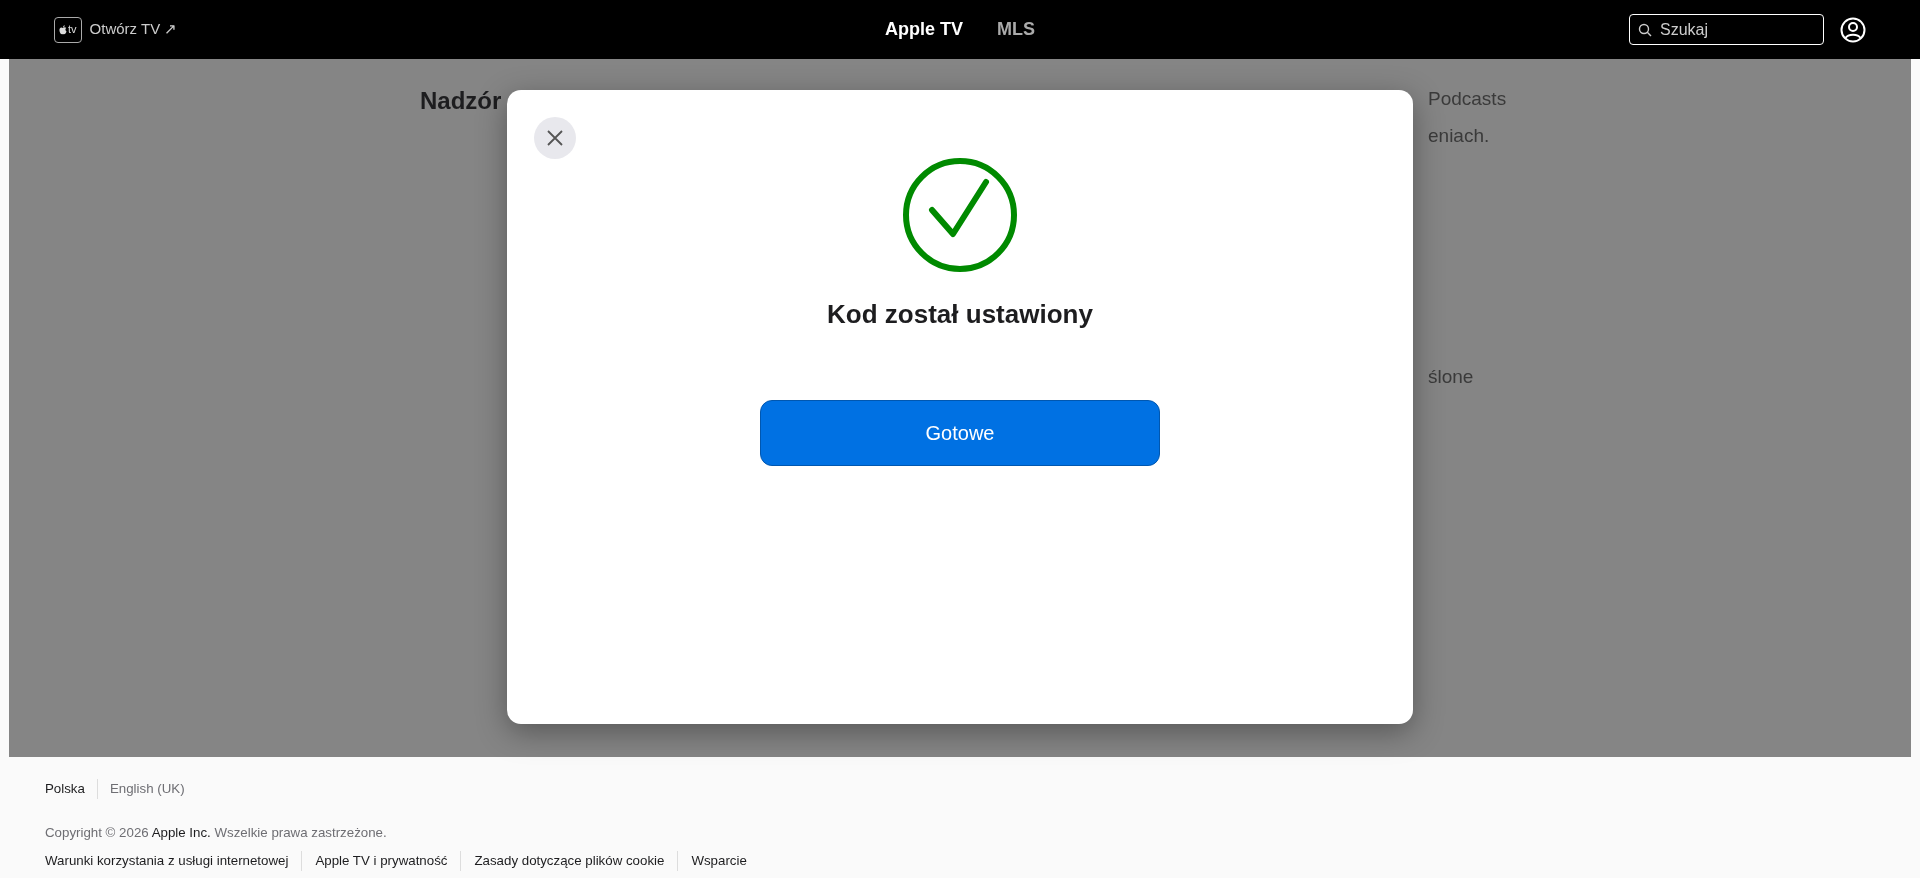  I want to click on footer-link: Wsparcie, so click(712, 860).